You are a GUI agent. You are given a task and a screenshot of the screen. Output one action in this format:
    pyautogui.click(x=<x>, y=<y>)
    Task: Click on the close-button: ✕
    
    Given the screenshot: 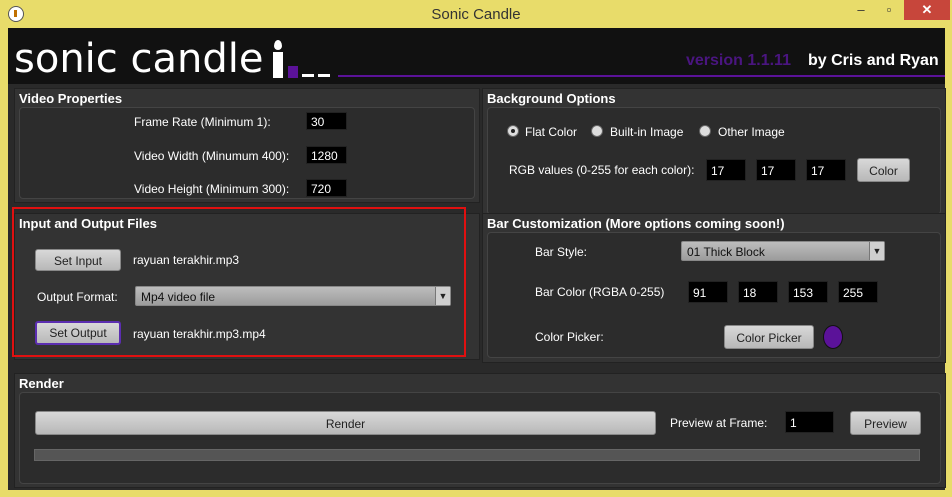 What is the action you would take?
    pyautogui.click(x=927, y=10)
    